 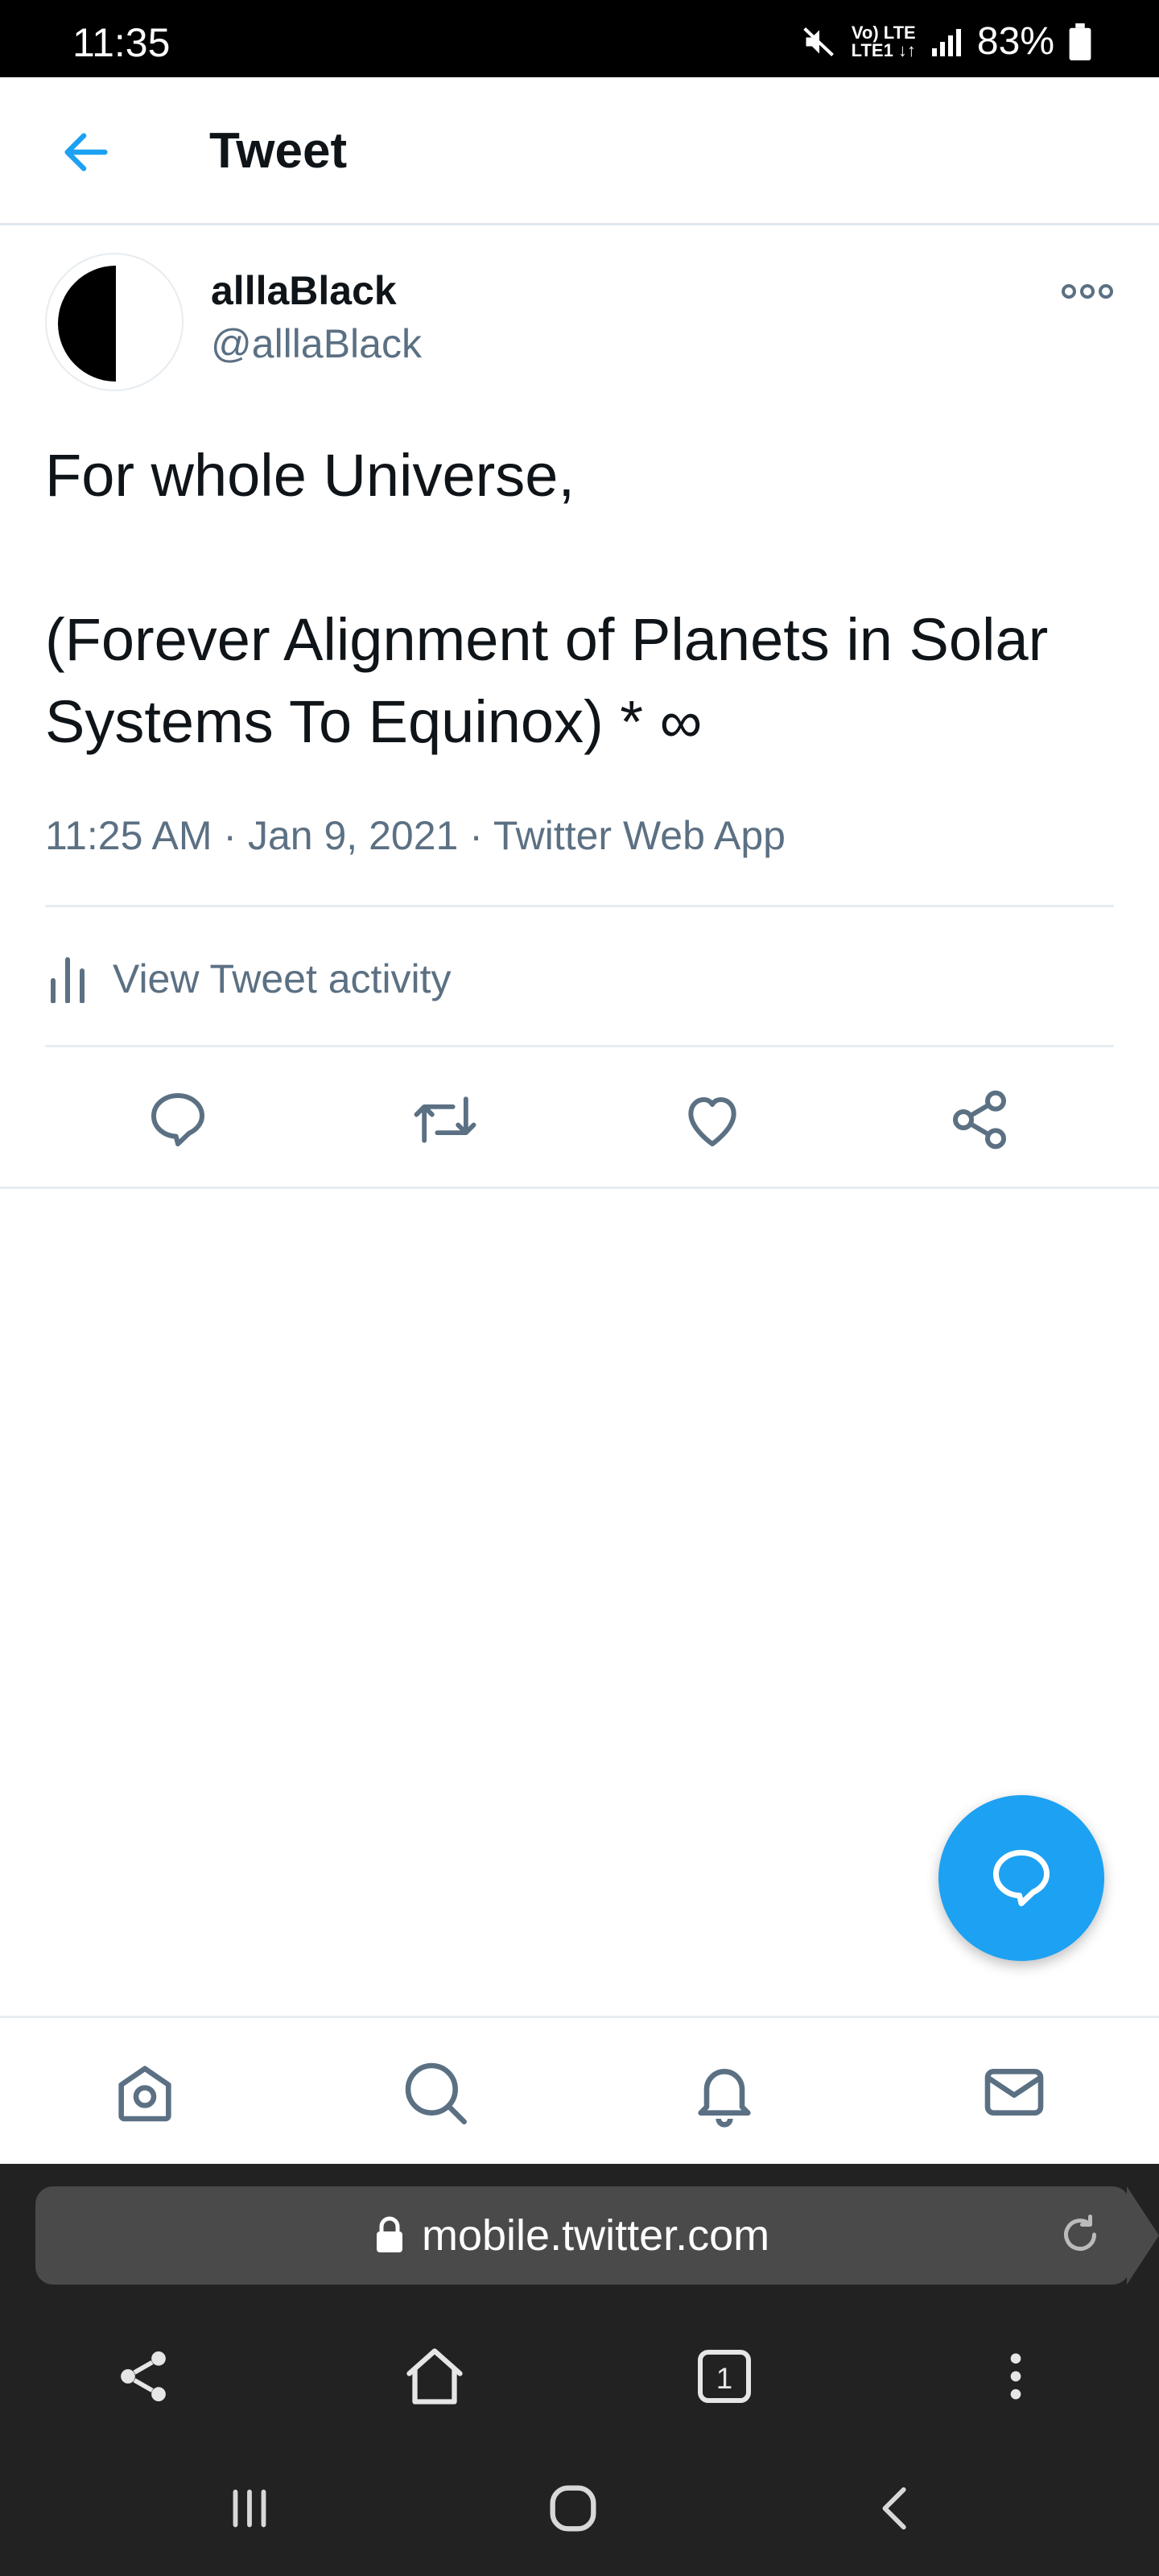 I want to click on network-bottom-label: LTE1 ↓↑, so click(x=883, y=50).